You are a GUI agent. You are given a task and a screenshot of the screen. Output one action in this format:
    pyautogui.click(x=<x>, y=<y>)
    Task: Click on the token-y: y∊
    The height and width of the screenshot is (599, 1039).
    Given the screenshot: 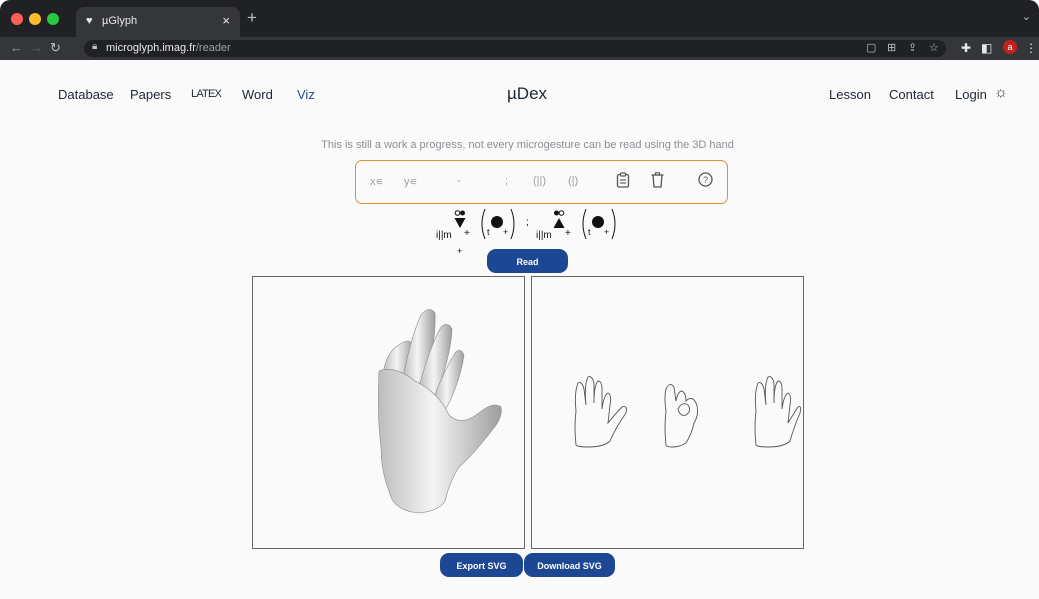 What is the action you would take?
    pyautogui.click(x=410, y=181)
    